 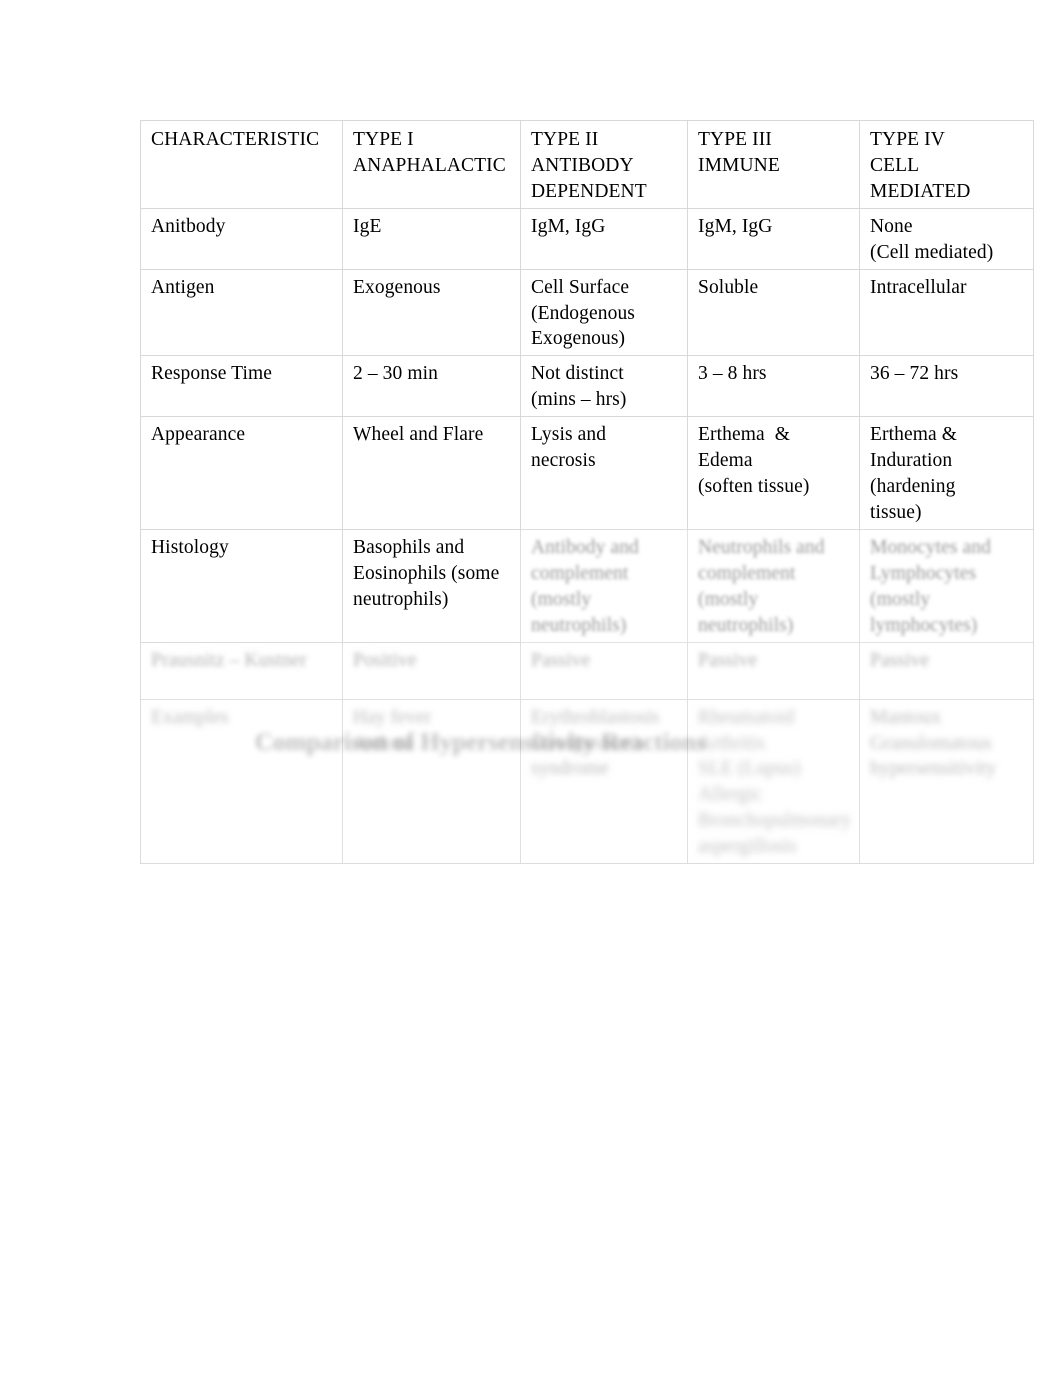 I want to click on column-header-type-2-text: TYPE II ANTIBODY DEPENDENT, so click(x=589, y=165).